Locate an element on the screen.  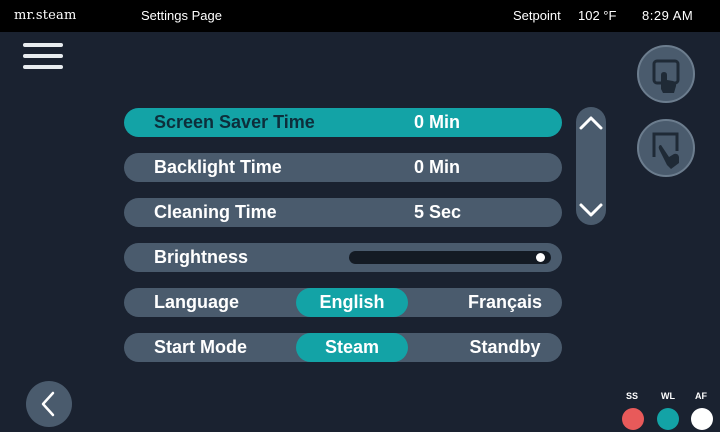
hand-touch-down-icon is located at coordinates (665, 150).